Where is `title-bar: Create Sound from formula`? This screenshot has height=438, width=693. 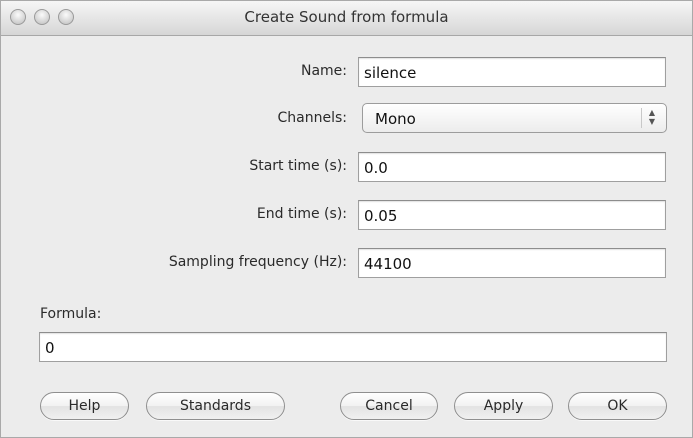 title-bar: Create Sound from formula is located at coordinates (346, 18).